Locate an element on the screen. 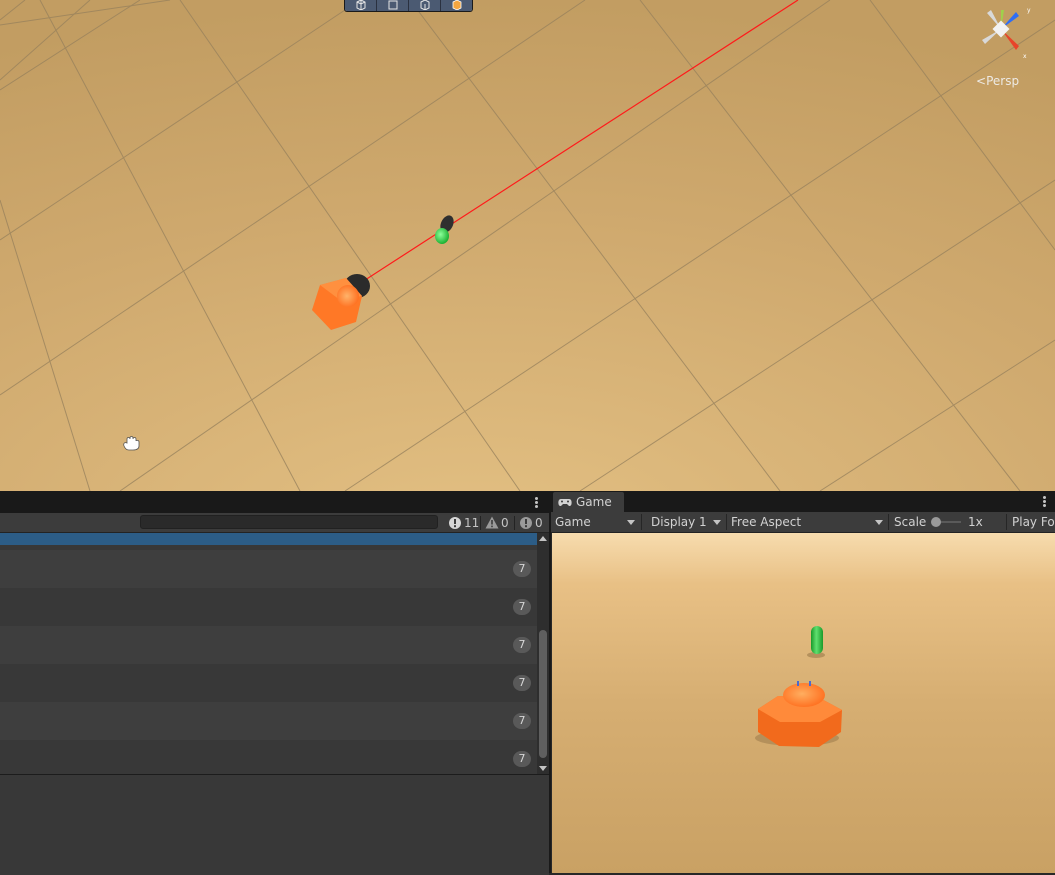 Image resolution: width=1055 pixels, height=875 pixels. console-tab-bar is located at coordinates (274, 502).